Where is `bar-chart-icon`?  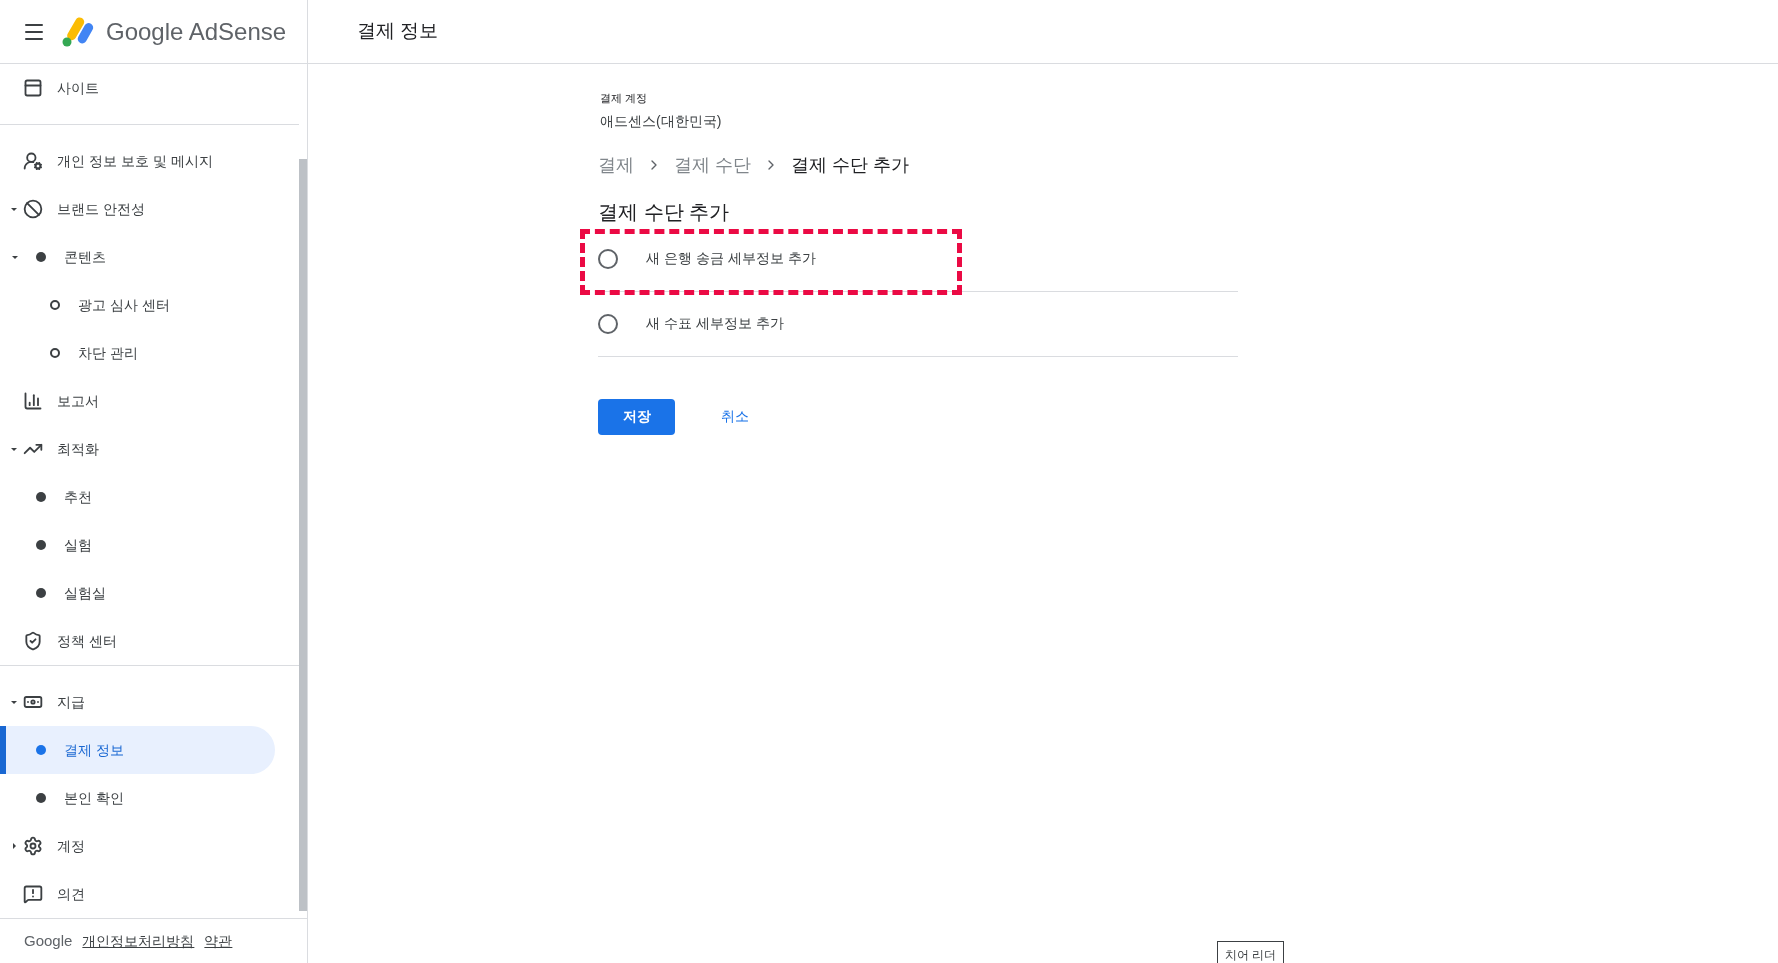
bar-chart-icon is located at coordinates (33, 401).